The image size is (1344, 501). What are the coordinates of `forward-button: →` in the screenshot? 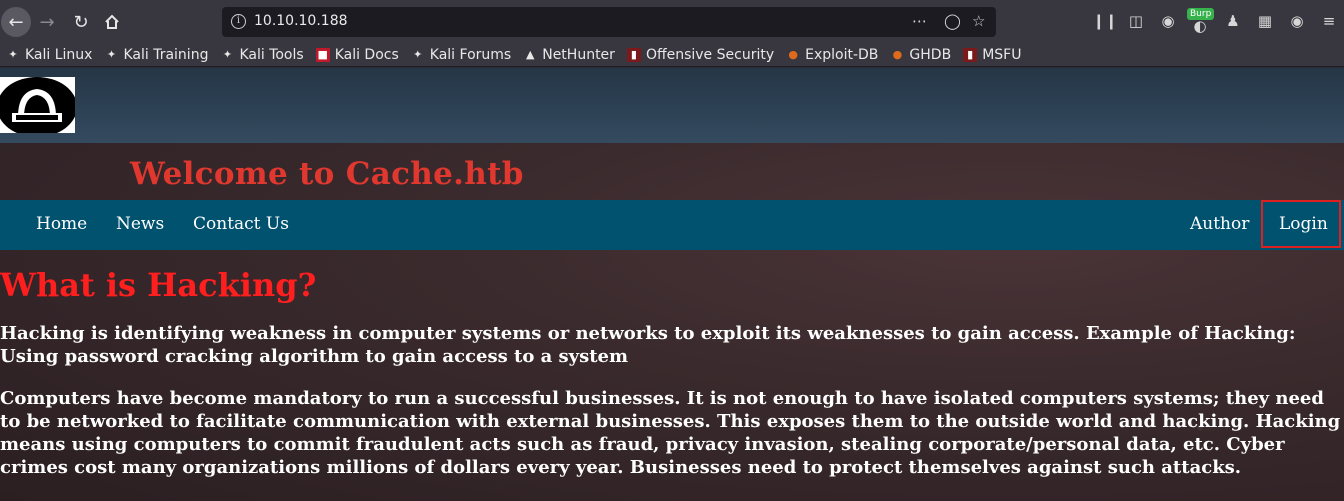 It's located at (47, 22).